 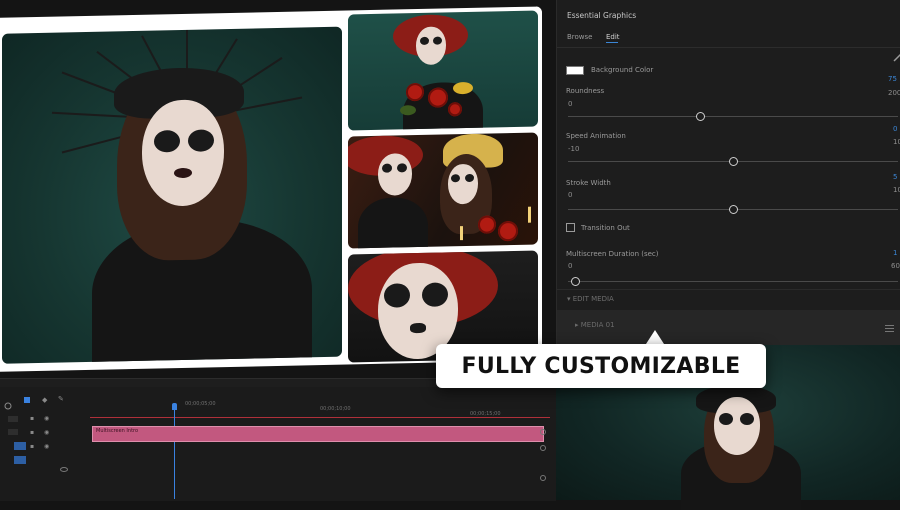 What do you see at coordinates (443, 70) in the screenshot?
I see `collage-cell-top` at bounding box center [443, 70].